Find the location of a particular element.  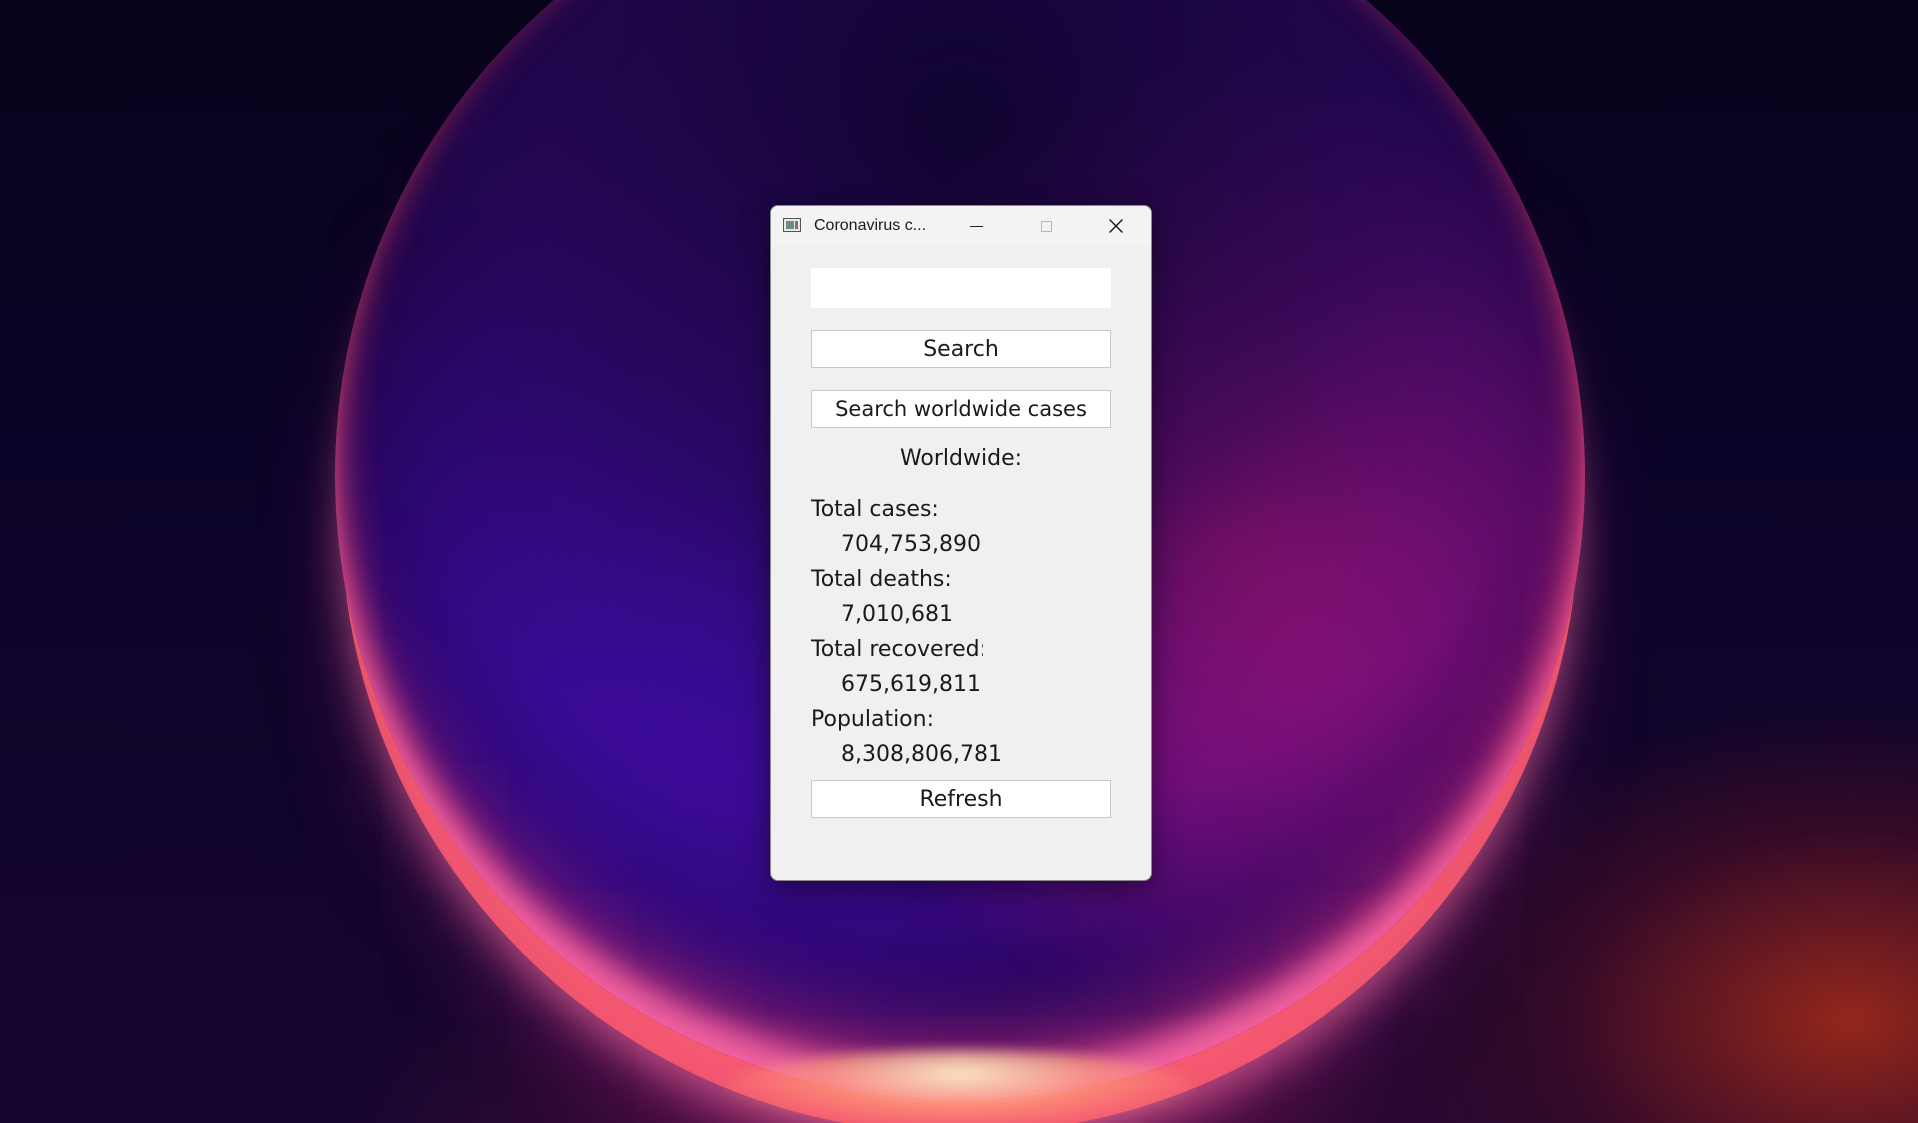

worldwide-heading: Worldwide: is located at coordinates (961, 458).